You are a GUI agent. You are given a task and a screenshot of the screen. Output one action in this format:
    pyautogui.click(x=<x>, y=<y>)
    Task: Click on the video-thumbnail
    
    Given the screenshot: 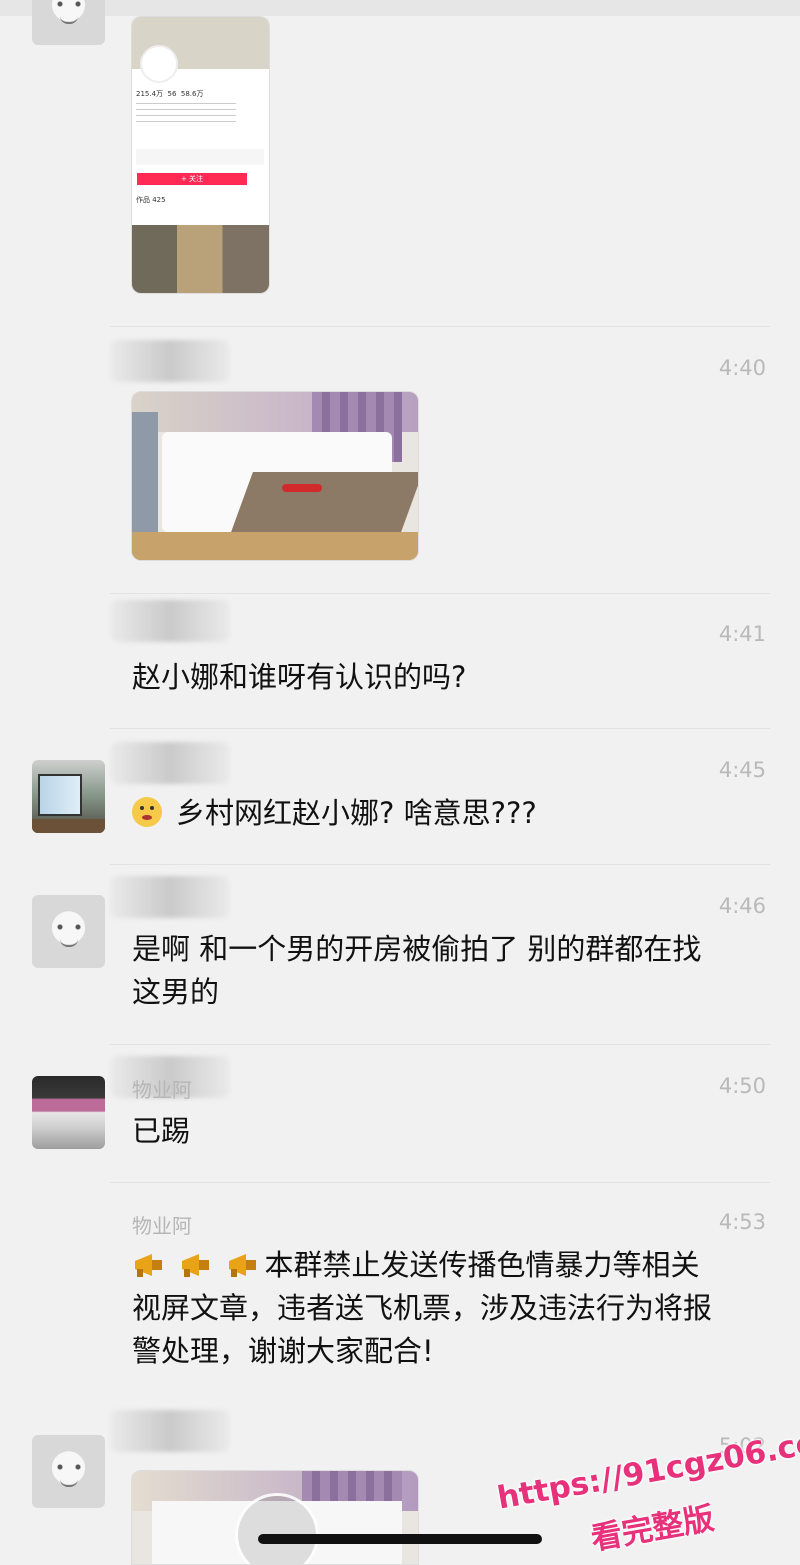 What is the action you would take?
    pyautogui.click(x=275, y=1517)
    